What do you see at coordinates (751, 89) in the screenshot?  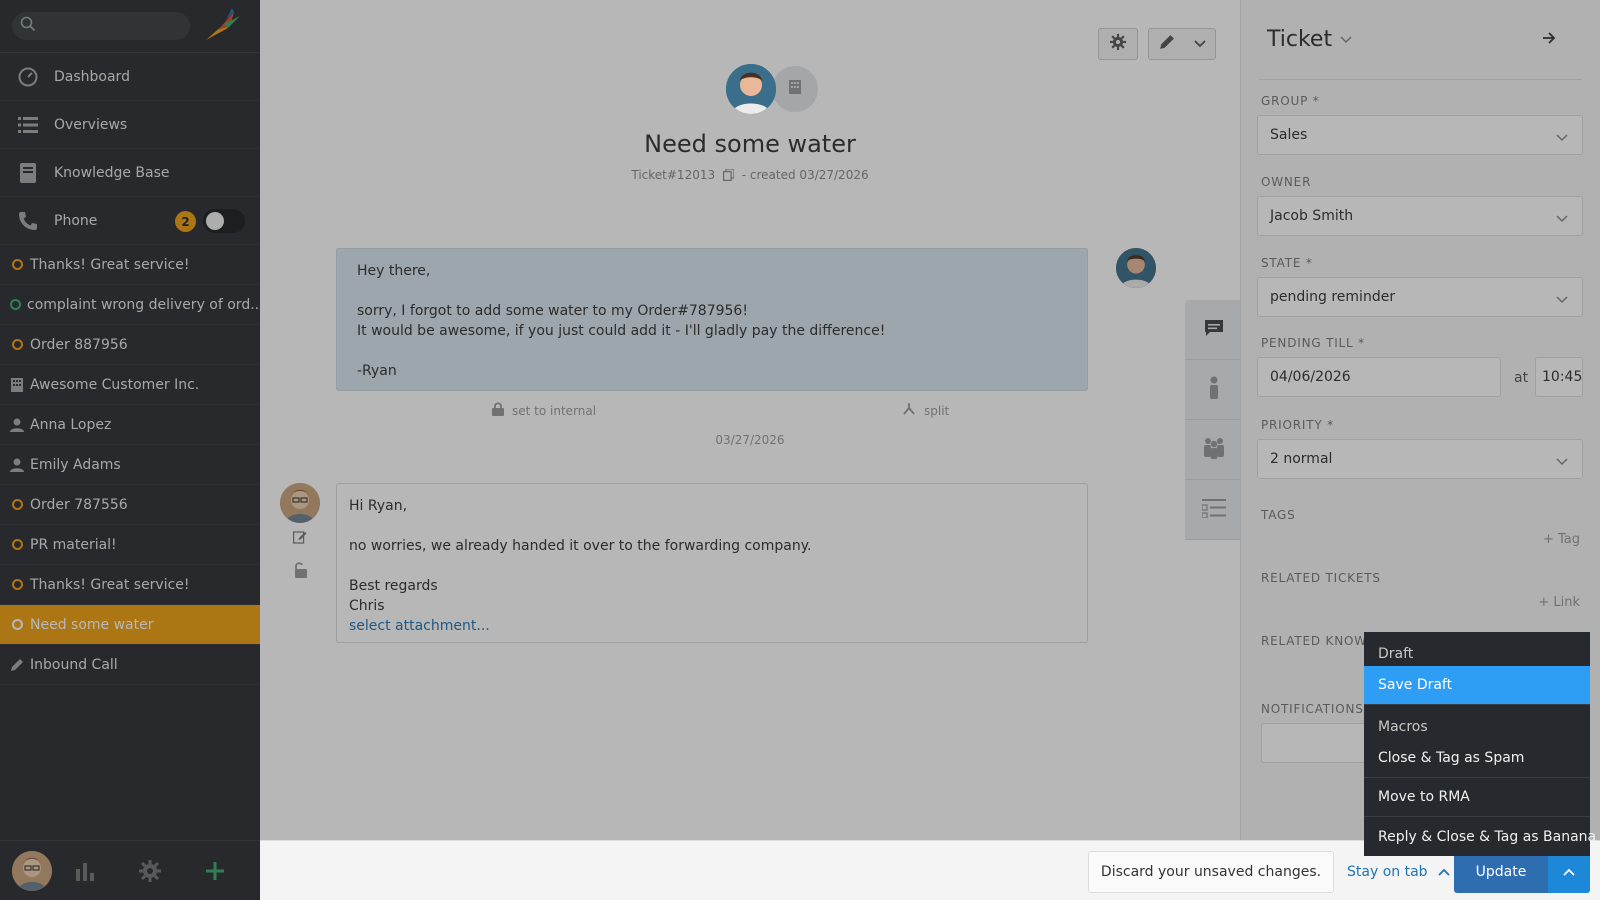 I see `customer-avatar` at bounding box center [751, 89].